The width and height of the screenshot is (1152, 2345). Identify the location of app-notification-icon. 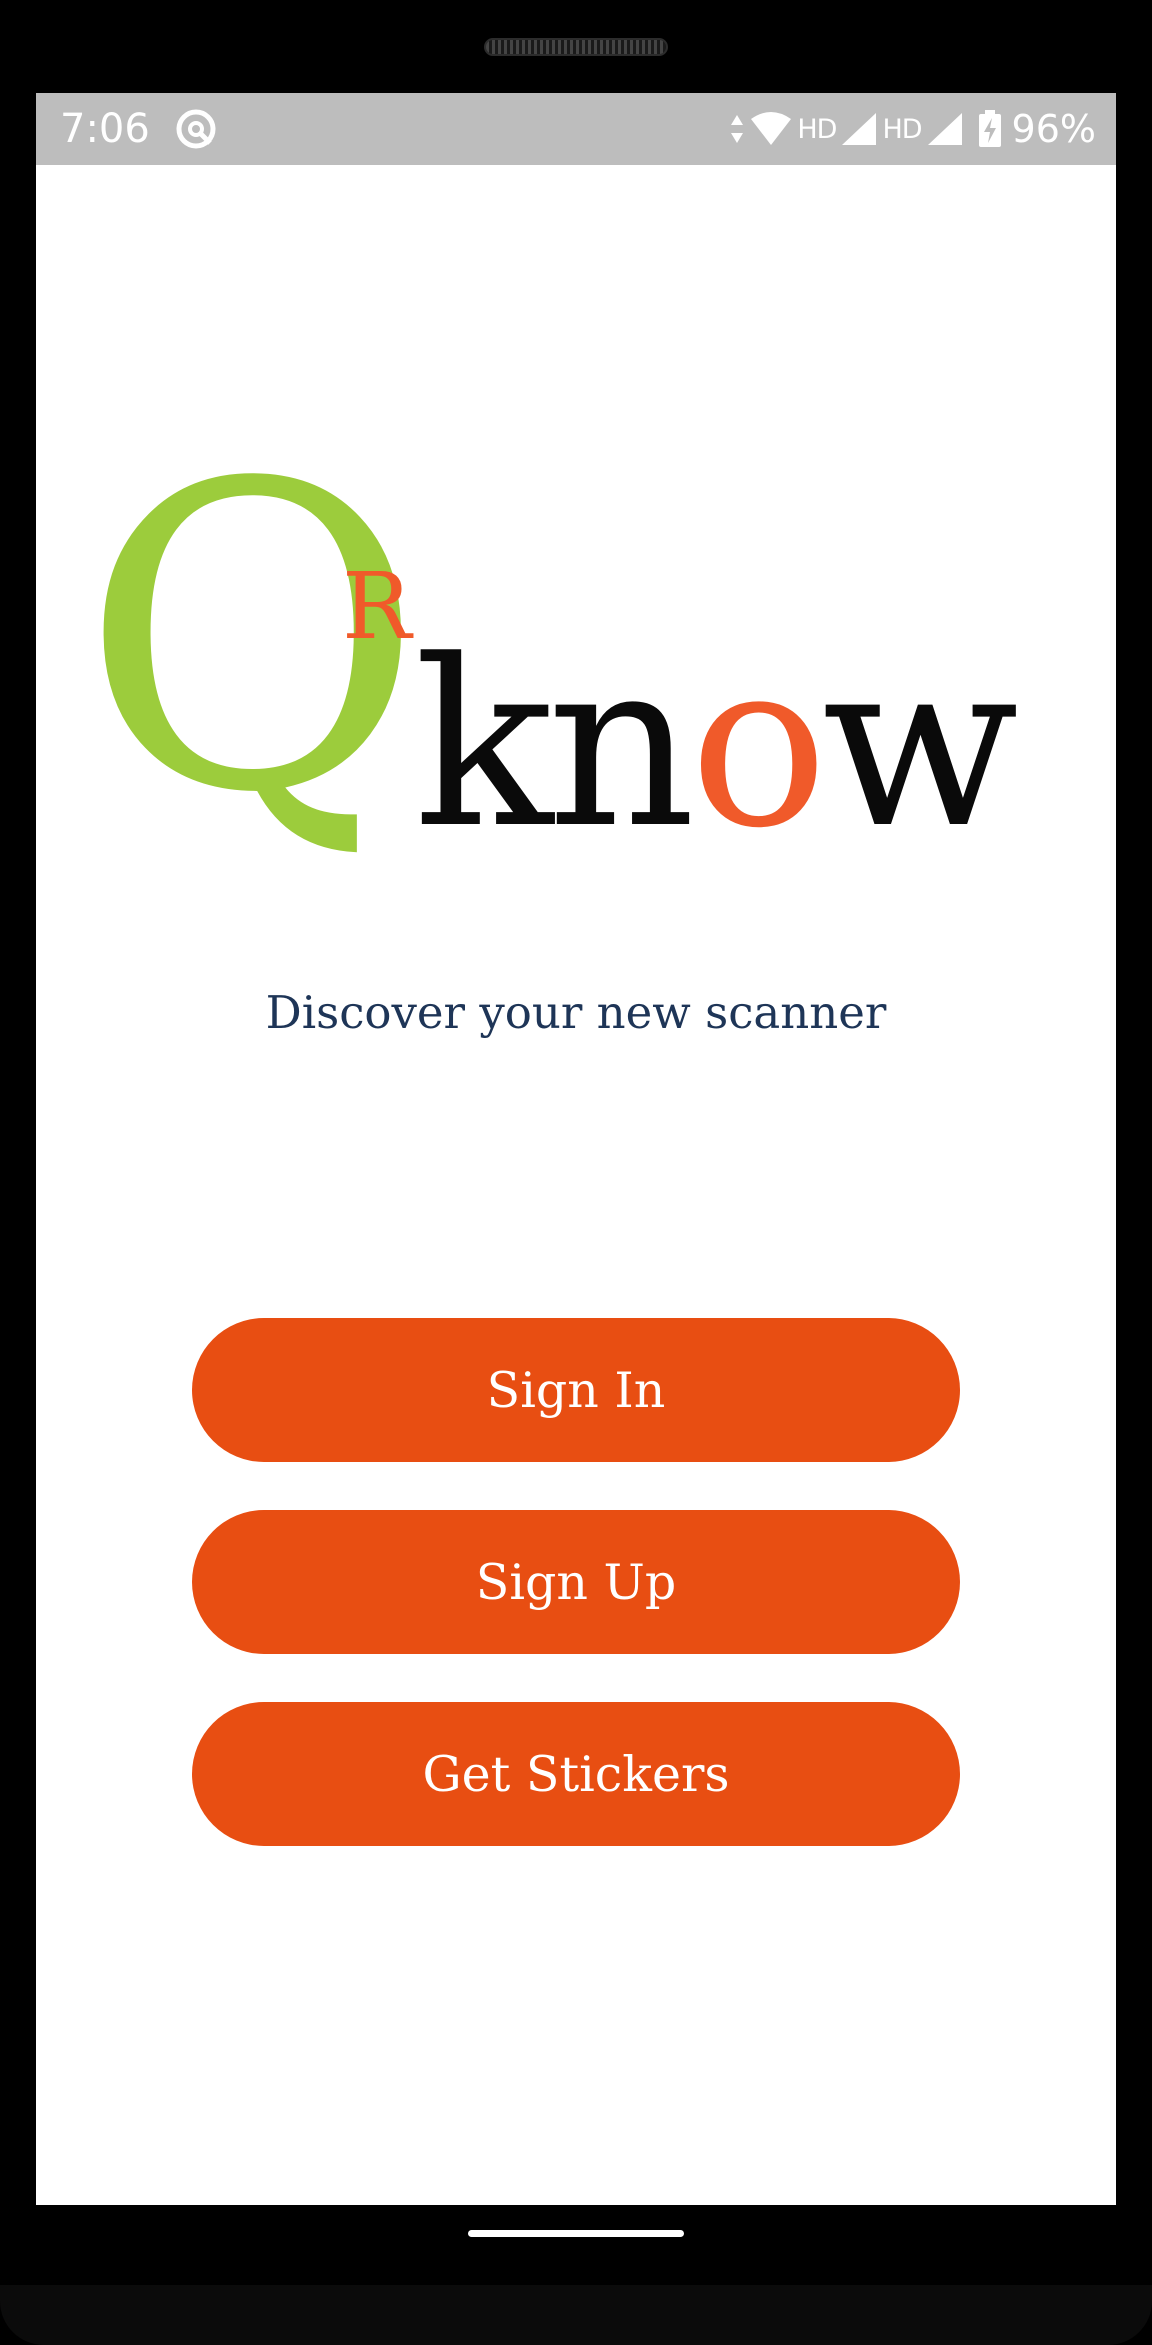
(196, 129).